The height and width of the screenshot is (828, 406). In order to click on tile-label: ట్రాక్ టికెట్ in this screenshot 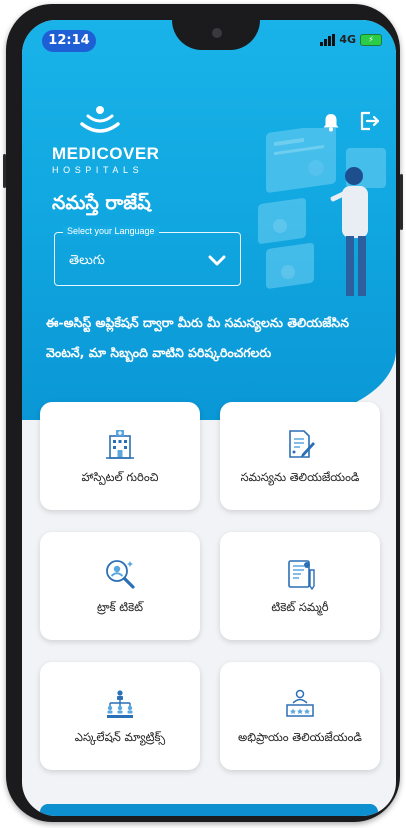, I will do `click(120, 606)`.